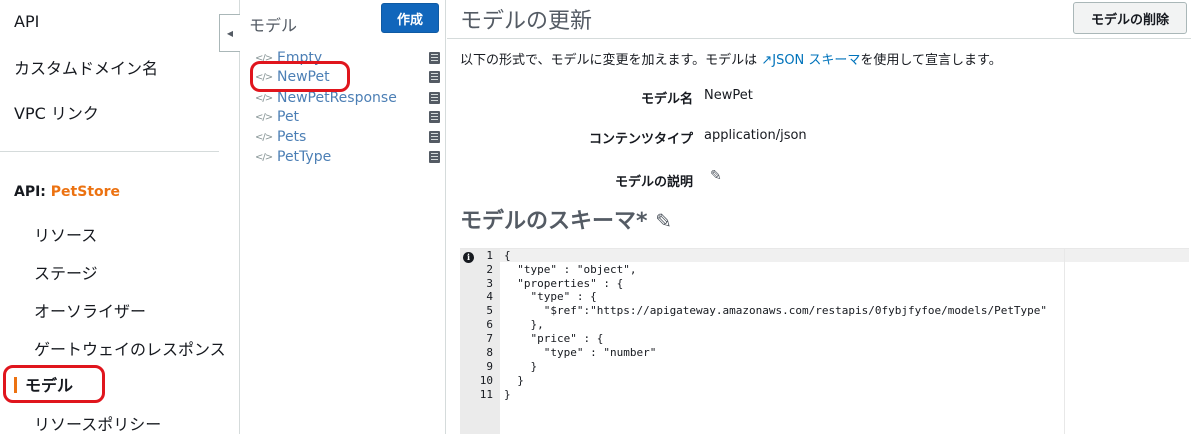  What do you see at coordinates (489, 338) in the screenshot?
I see `line-number: 7` at bounding box center [489, 338].